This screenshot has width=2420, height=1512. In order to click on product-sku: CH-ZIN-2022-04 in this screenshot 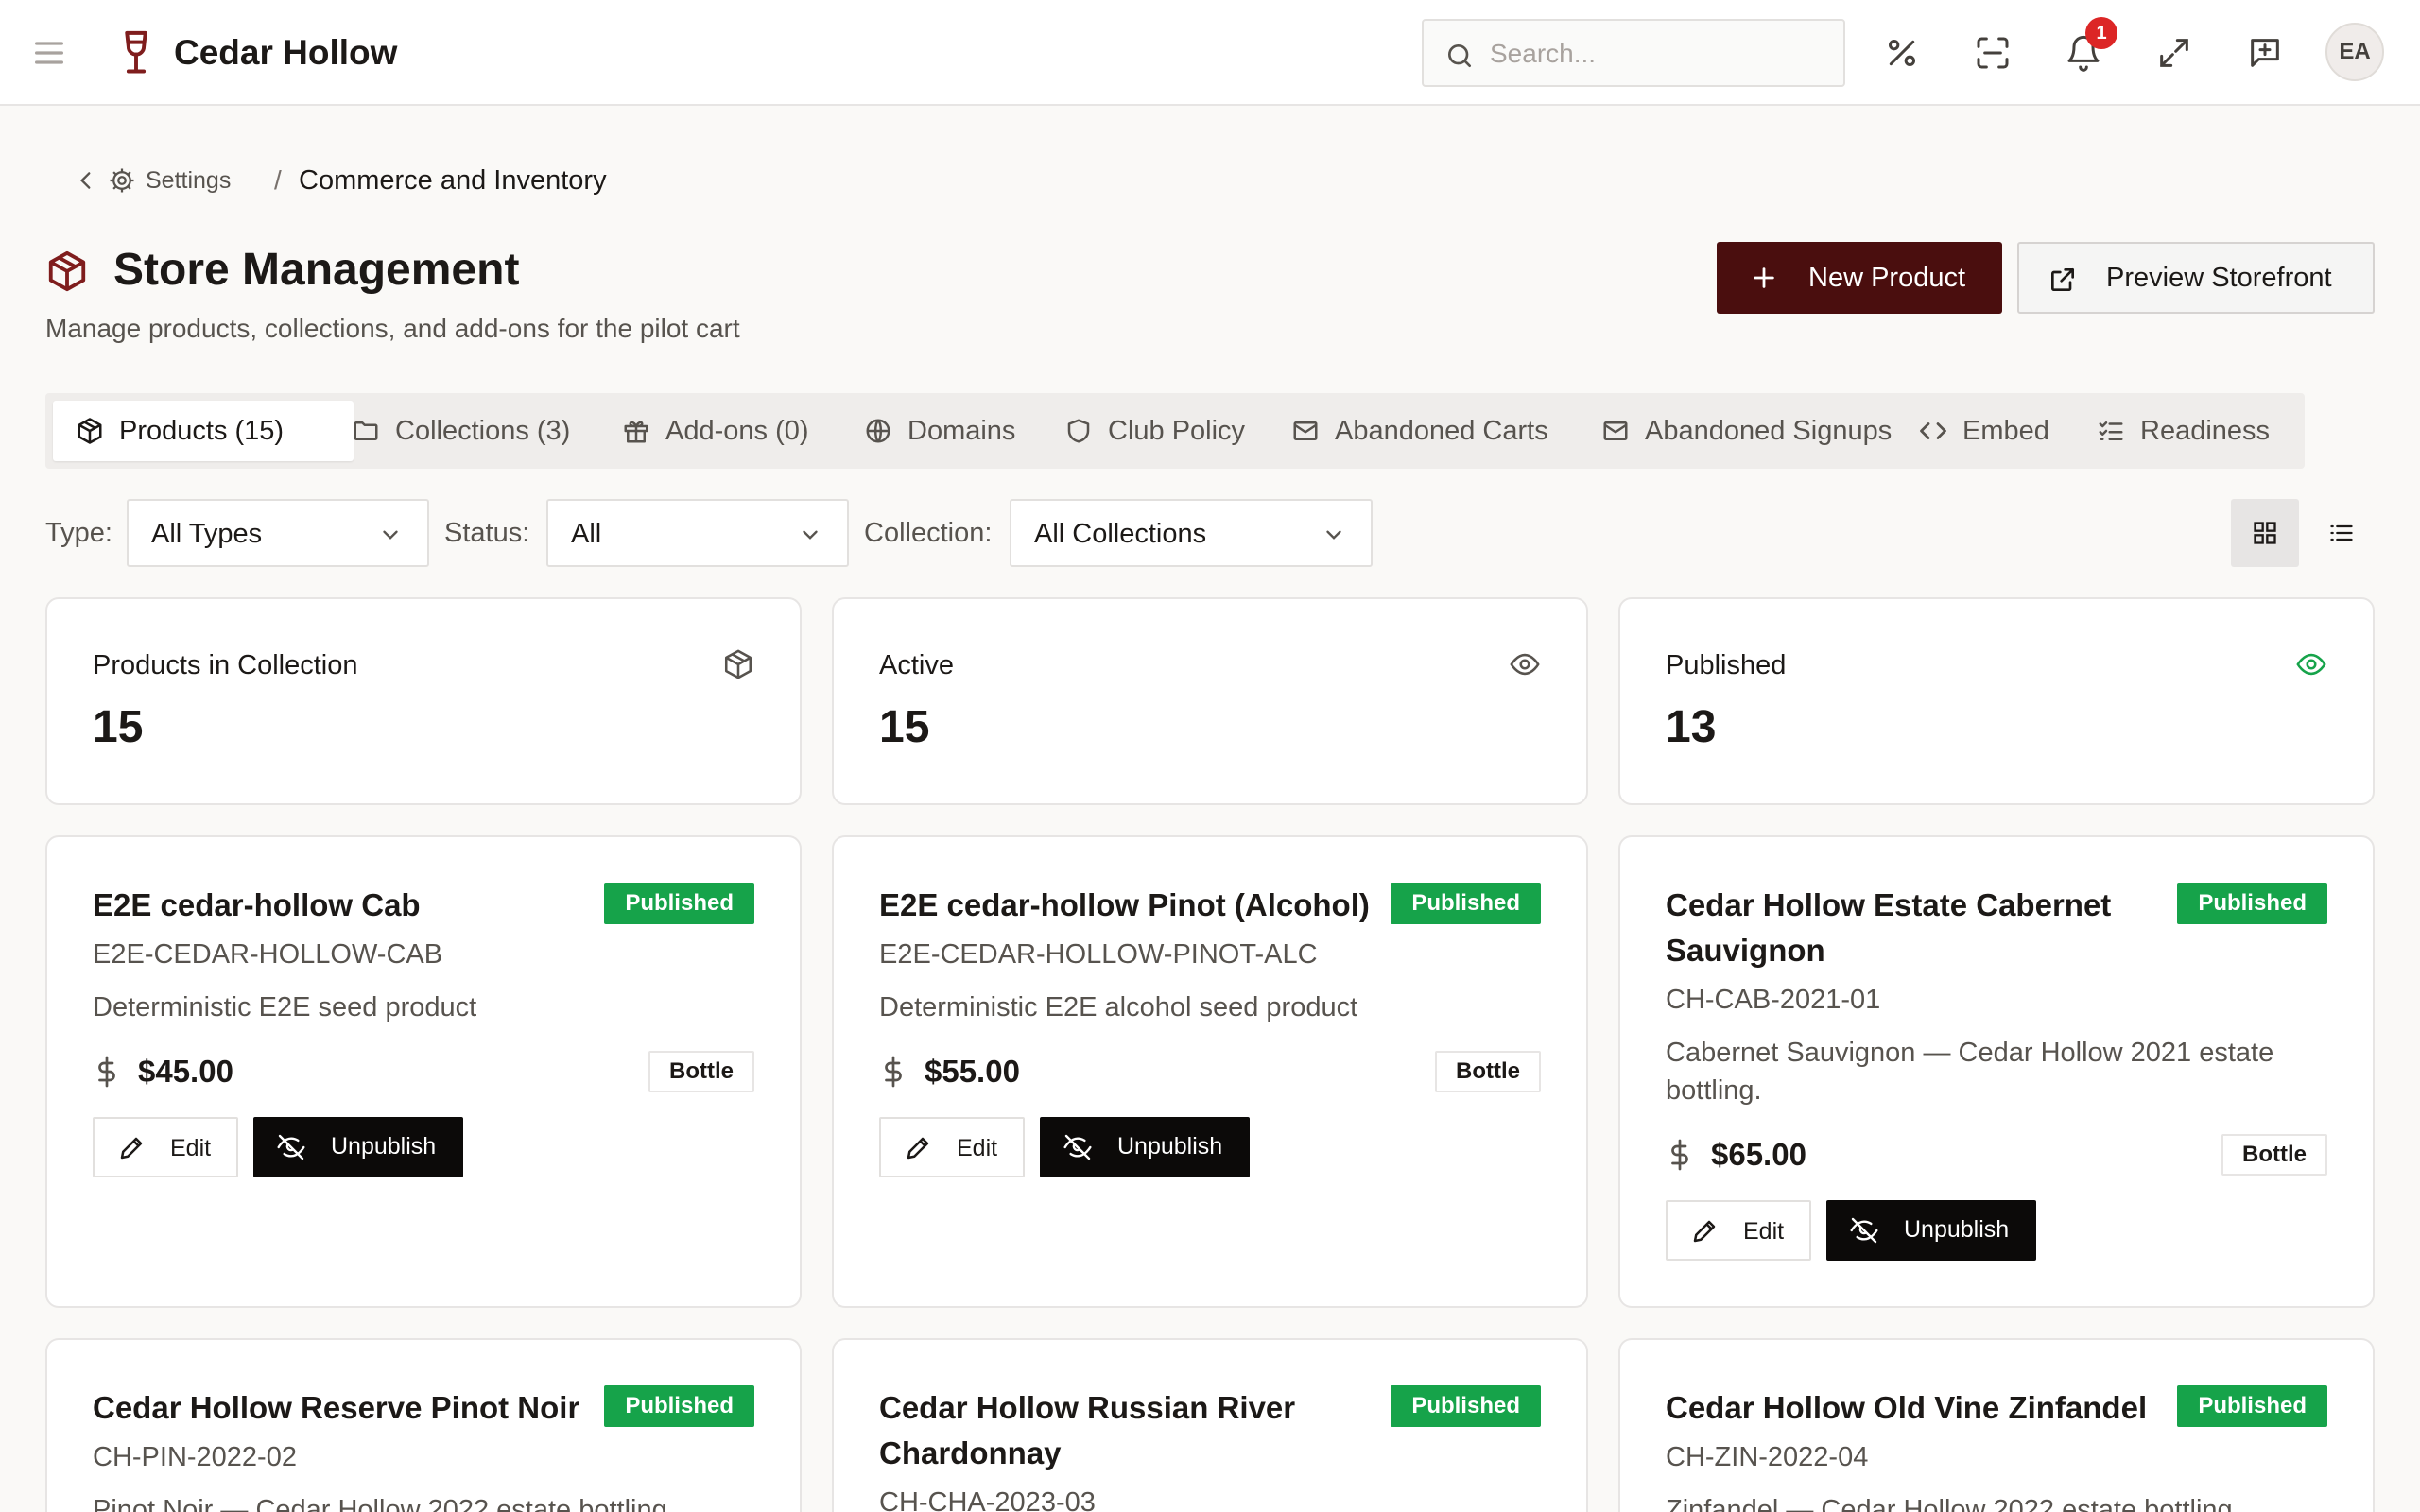, I will do `click(1767, 1457)`.